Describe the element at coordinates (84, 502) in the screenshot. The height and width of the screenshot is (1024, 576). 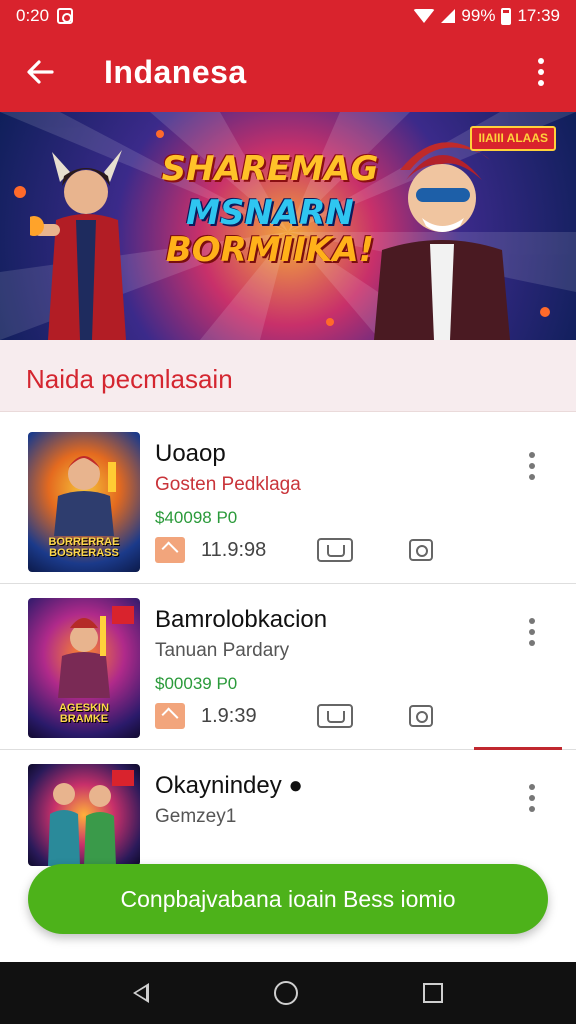
I see `app-thumbnail: BORRERRAE BOSRERASS` at that location.